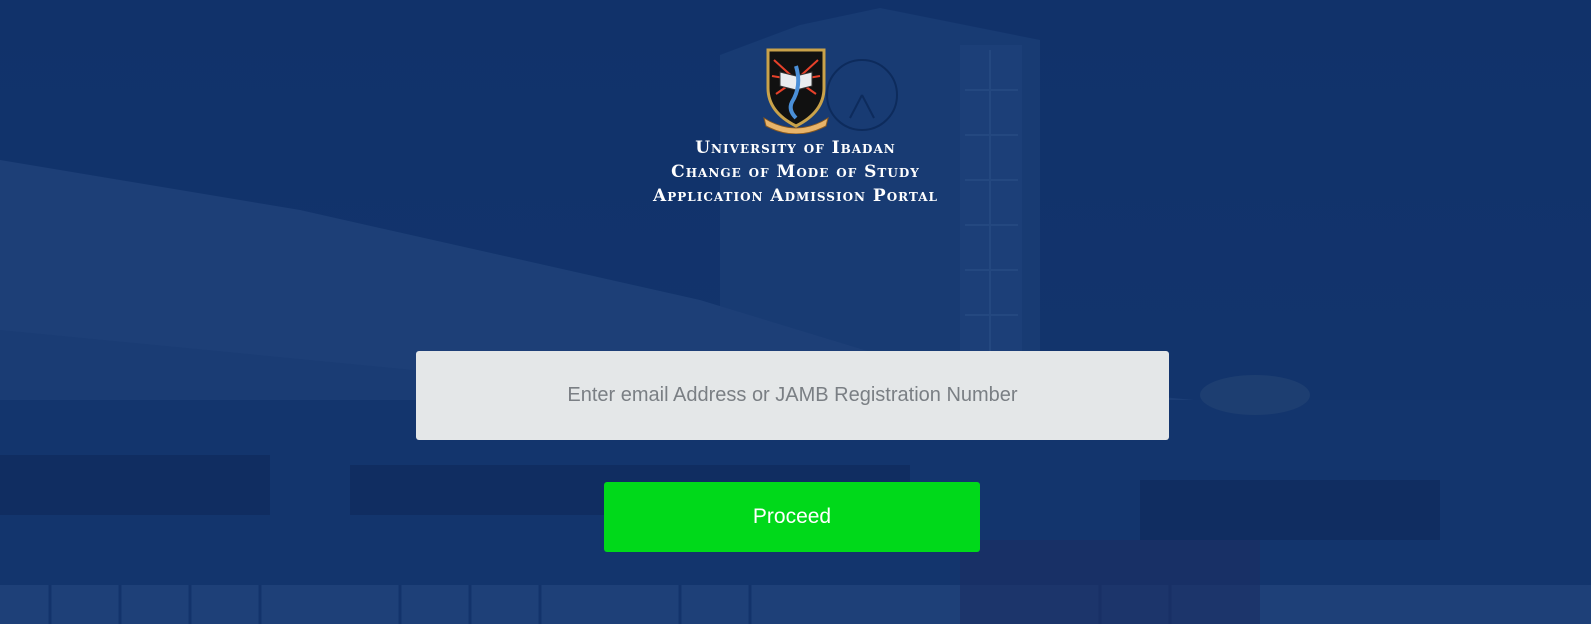  What do you see at coordinates (792, 395) in the screenshot?
I see `email-or-jamb-input` at bounding box center [792, 395].